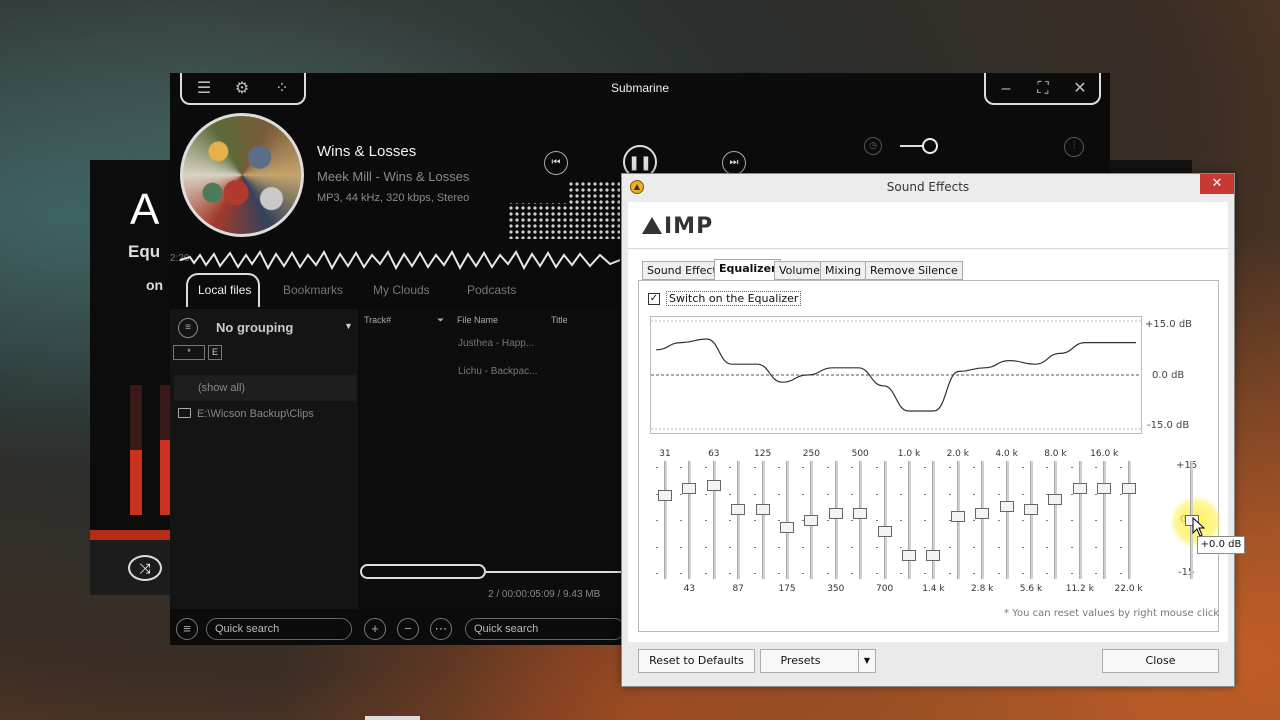 This screenshot has height=720, width=1280. What do you see at coordinates (1160, 661) in the screenshot?
I see `close-button: Close` at bounding box center [1160, 661].